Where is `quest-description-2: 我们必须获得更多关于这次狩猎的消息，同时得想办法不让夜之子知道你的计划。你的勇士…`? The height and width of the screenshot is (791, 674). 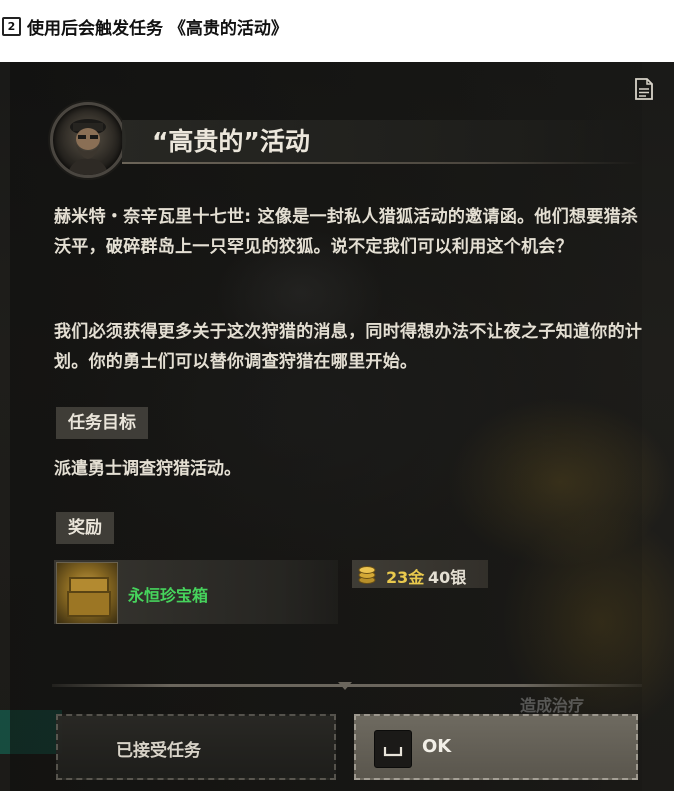 quest-description-2: 我们必须获得更多关于这次狩猎的消息，同时得想办法不让夜之子知道你的计划。你的勇士… is located at coordinates (348, 347).